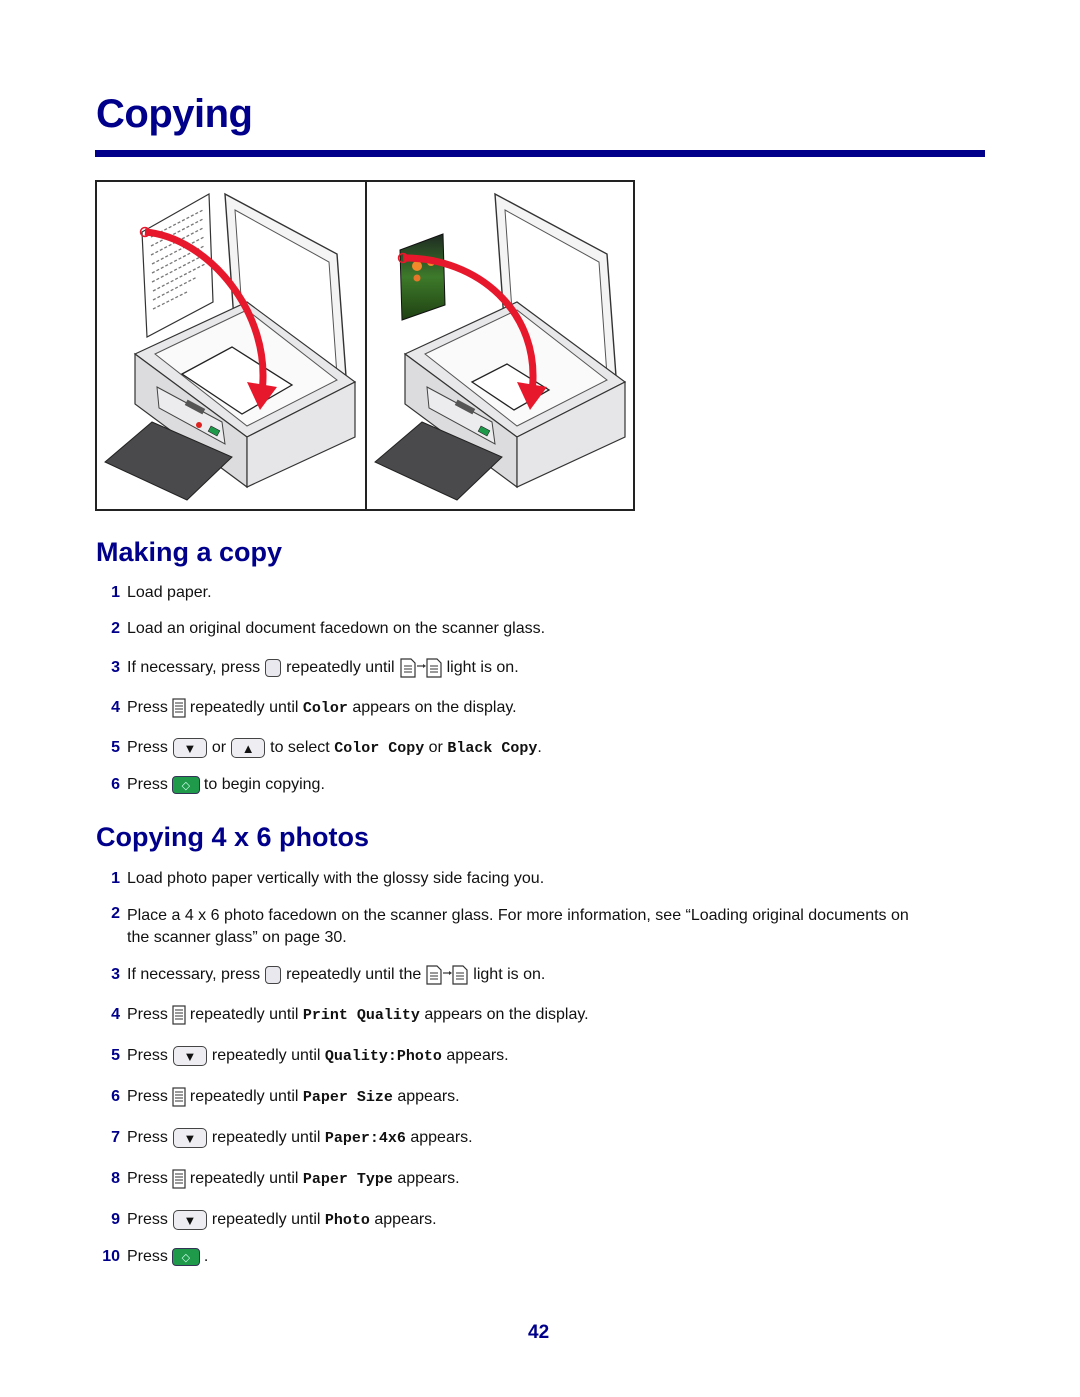  What do you see at coordinates (115, 1219) in the screenshot?
I see `step-number: 9` at bounding box center [115, 1219].